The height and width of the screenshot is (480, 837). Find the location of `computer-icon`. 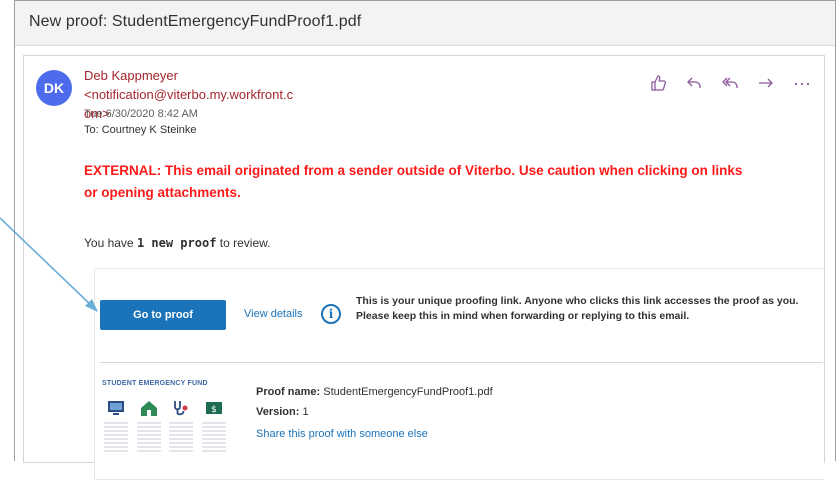

computer-icon is located at coordinates (116, 408).